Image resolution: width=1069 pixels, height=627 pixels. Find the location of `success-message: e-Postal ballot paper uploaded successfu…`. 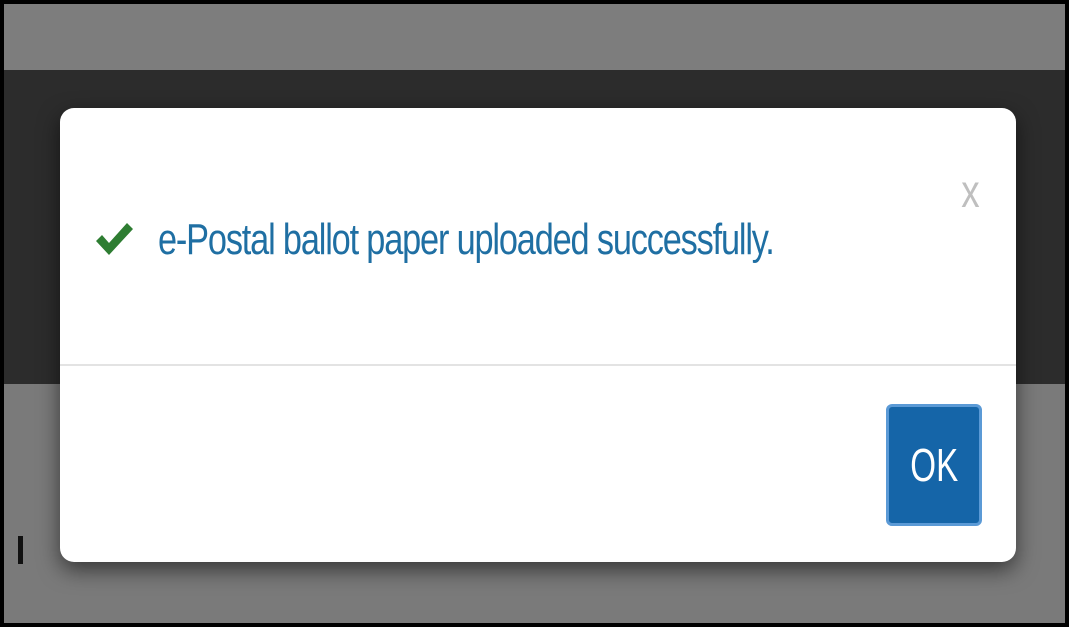

success-message: e-Postal ballot paper uploaded successfu… is located at coordinates (466, 239).